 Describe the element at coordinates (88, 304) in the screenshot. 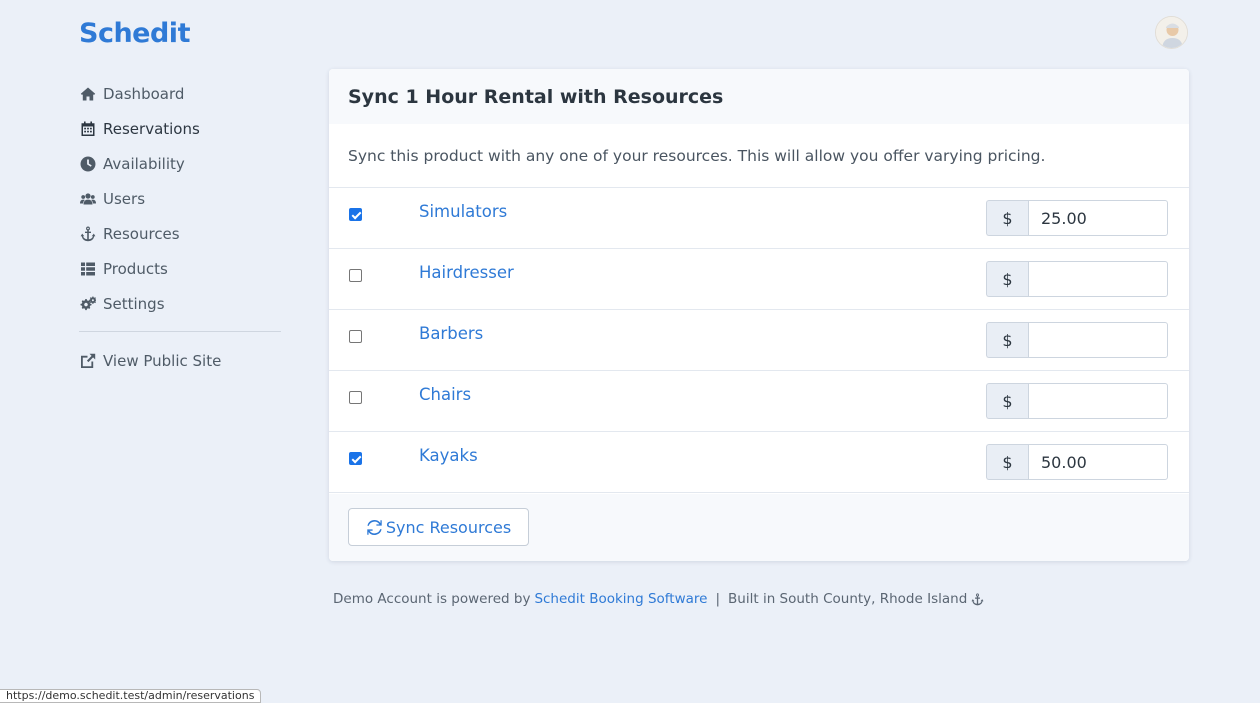

I see `gears-icon` at that location.